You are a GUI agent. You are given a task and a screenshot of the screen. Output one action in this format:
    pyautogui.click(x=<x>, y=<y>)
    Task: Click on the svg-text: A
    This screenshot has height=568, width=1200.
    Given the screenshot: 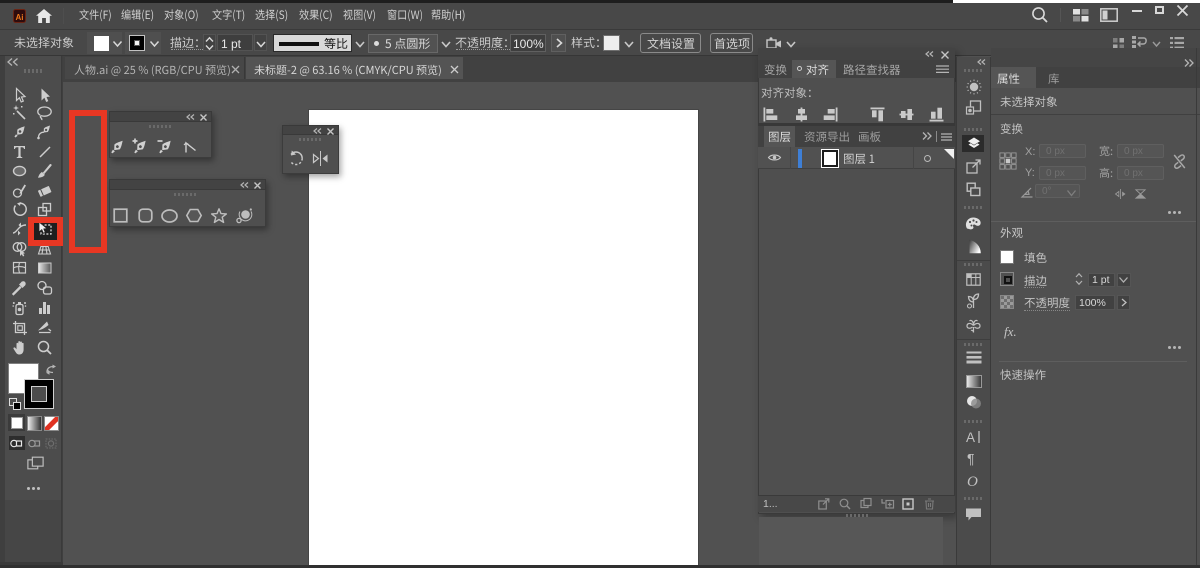 What is the action you would take?
    pyautogui.click(x=970, y=437)
    